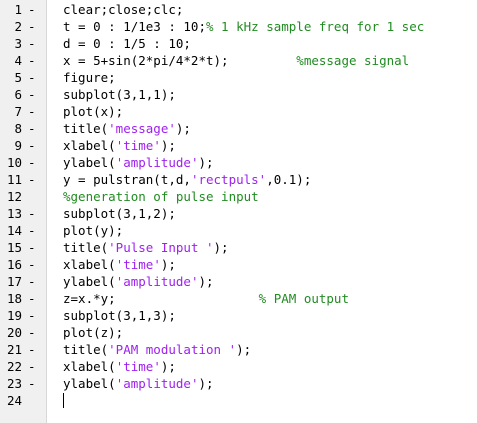 This screenshot has height=423, width=477. Describe the element at coordinates (261, 179) in the screenshot. I see `code-line: y = pulstran(t,d,'rectpuls',0.1);` at that location.